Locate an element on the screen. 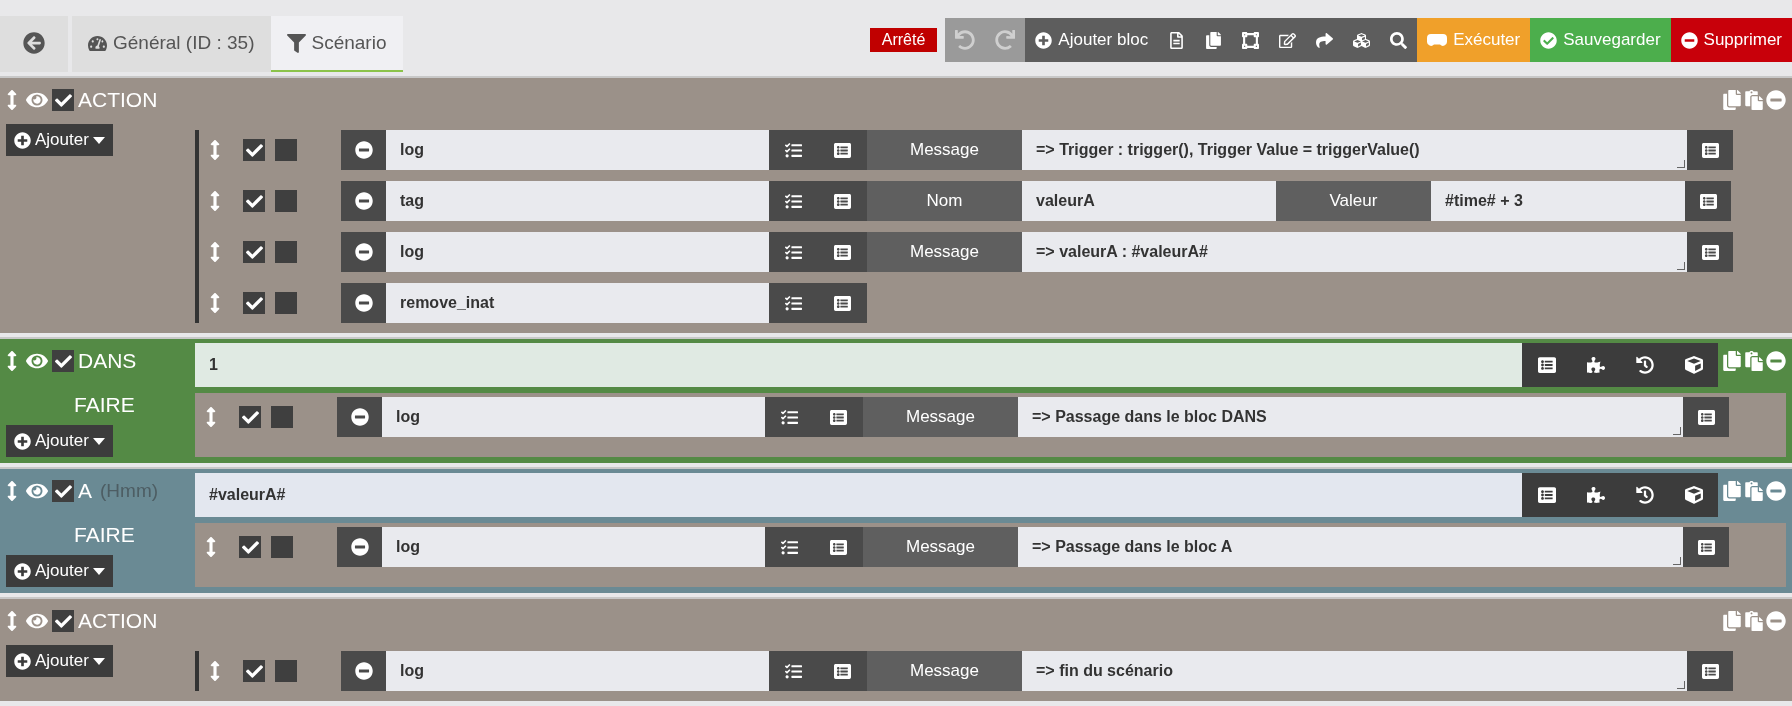  condition-field: 1 is located at coordinates (858, 365).